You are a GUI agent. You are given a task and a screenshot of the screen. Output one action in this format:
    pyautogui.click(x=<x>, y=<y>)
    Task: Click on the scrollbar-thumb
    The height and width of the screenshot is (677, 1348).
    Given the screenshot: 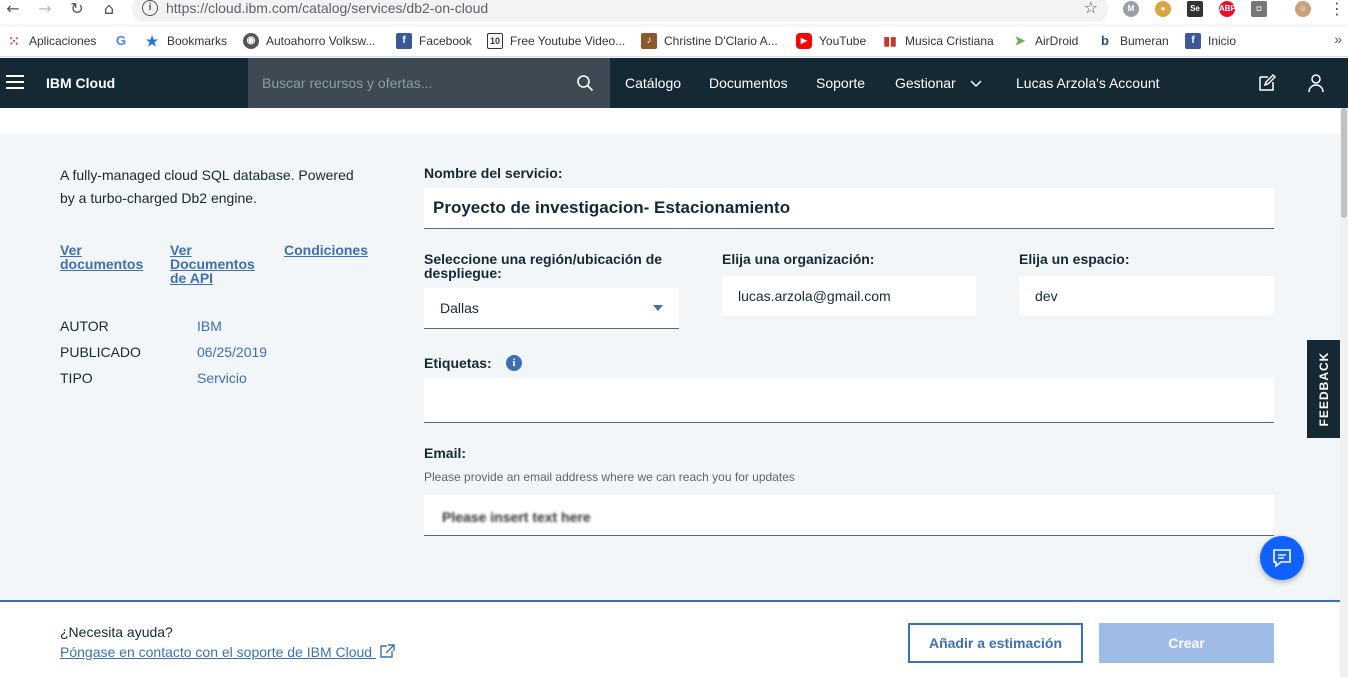 What is the action you would take?
    pyautogui.click(x=1344, y=163)
    